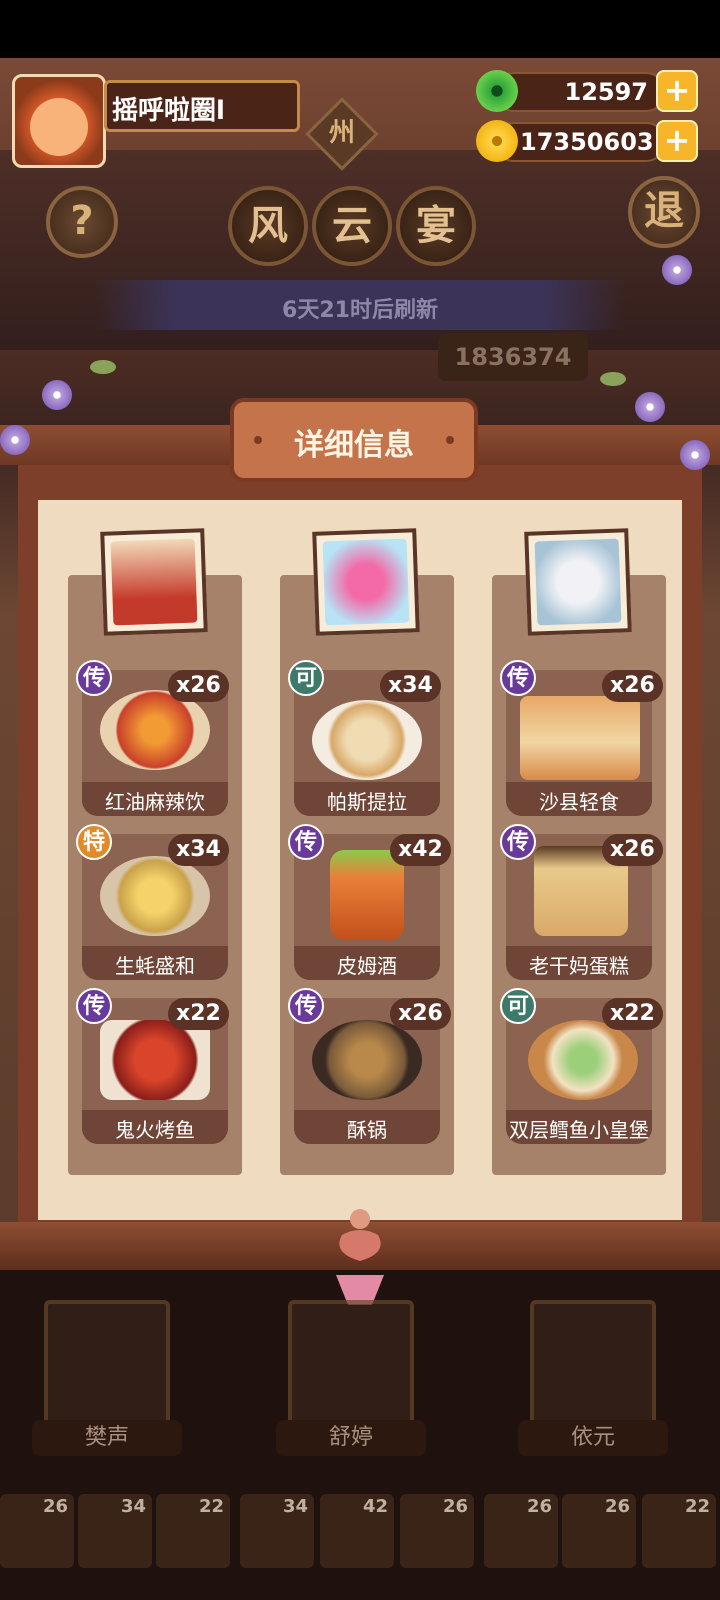  I want to click on region-label: 州, so click(341, 133).